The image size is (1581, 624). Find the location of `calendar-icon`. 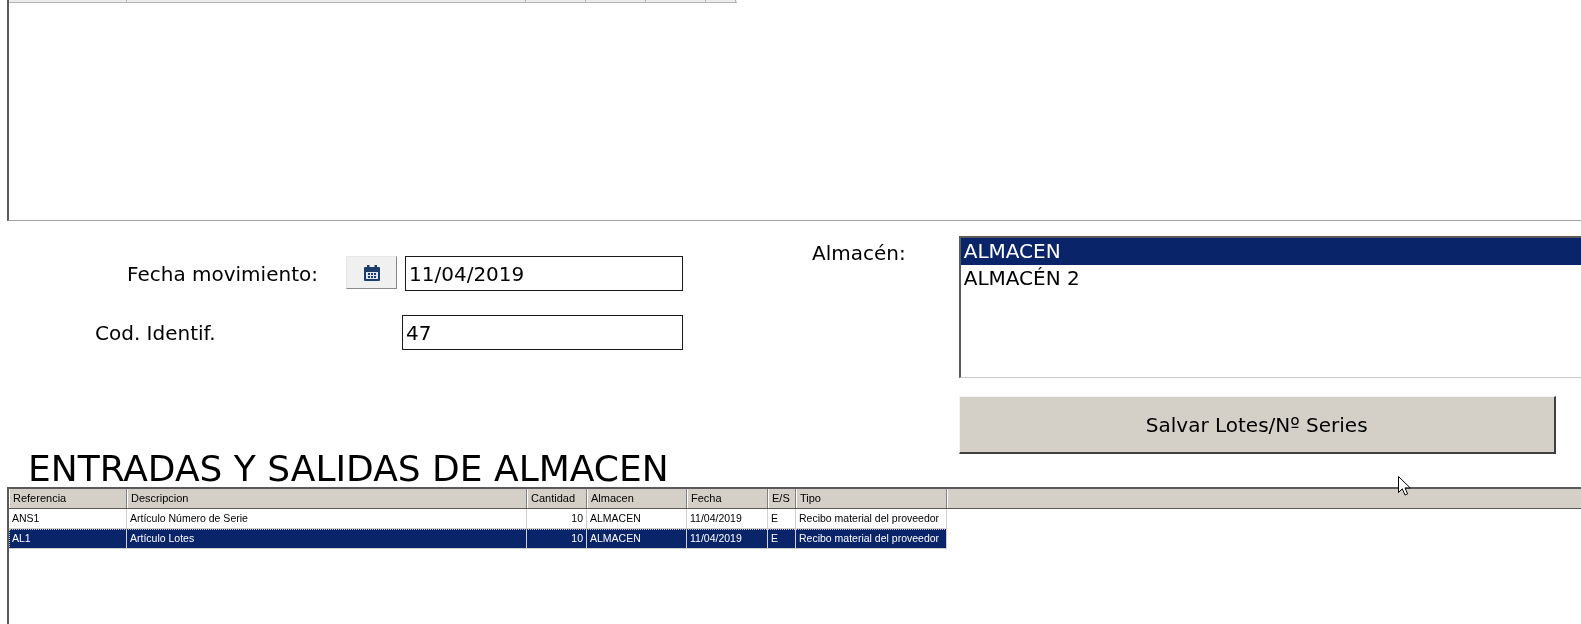

calendar-icon is located at coordinates (371, 272).